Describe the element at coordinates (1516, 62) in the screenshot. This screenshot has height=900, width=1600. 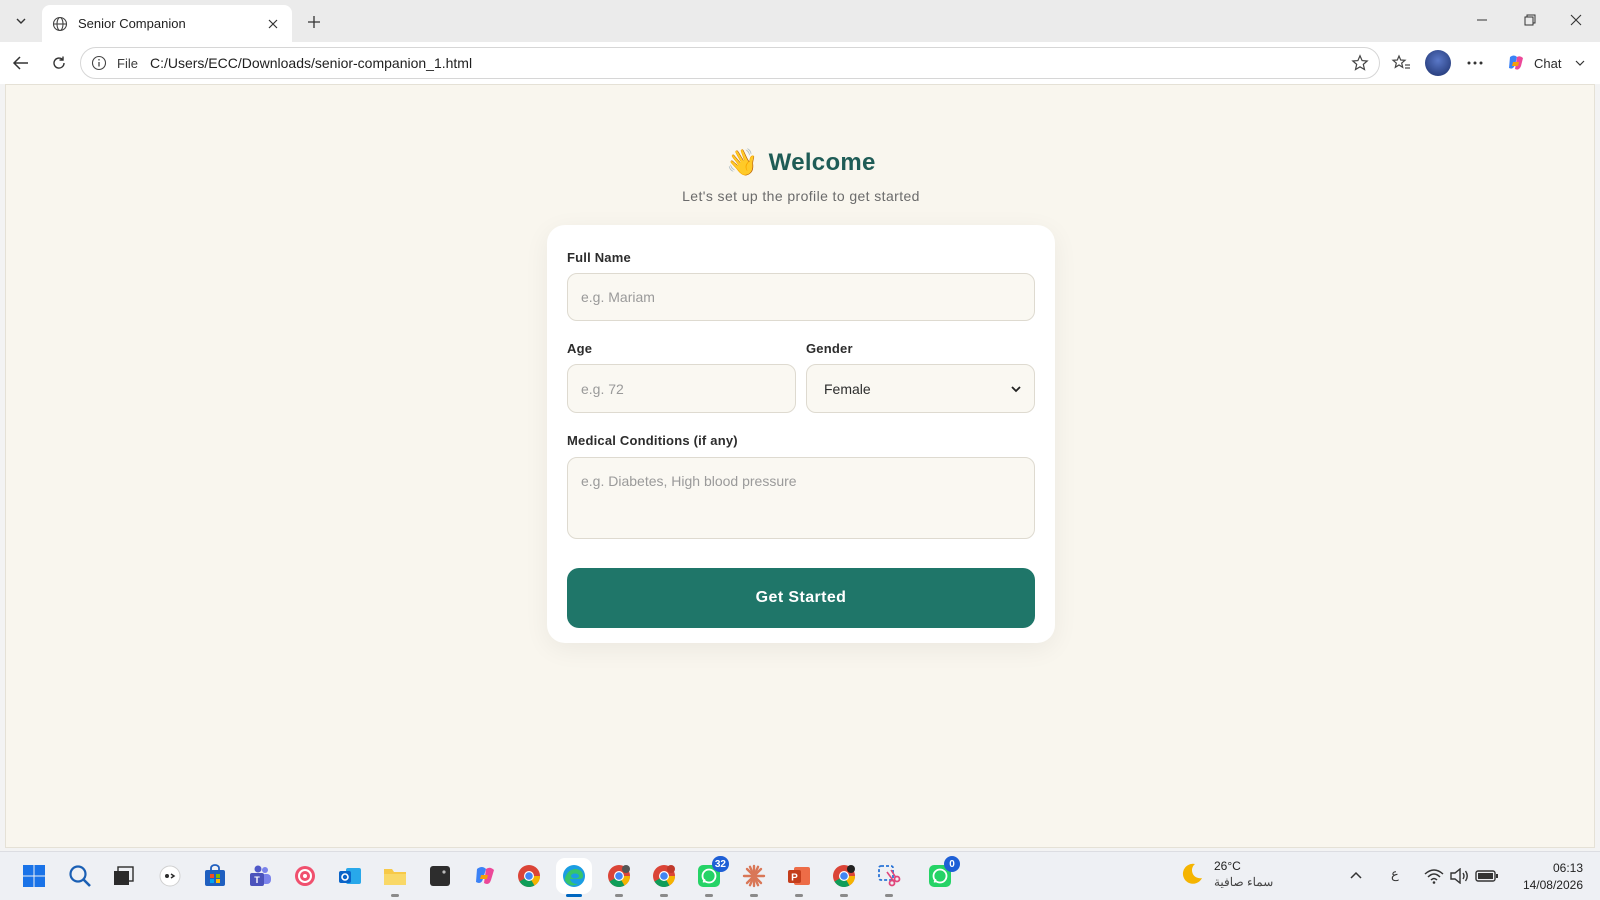
I see `copilot-icon` at that location.